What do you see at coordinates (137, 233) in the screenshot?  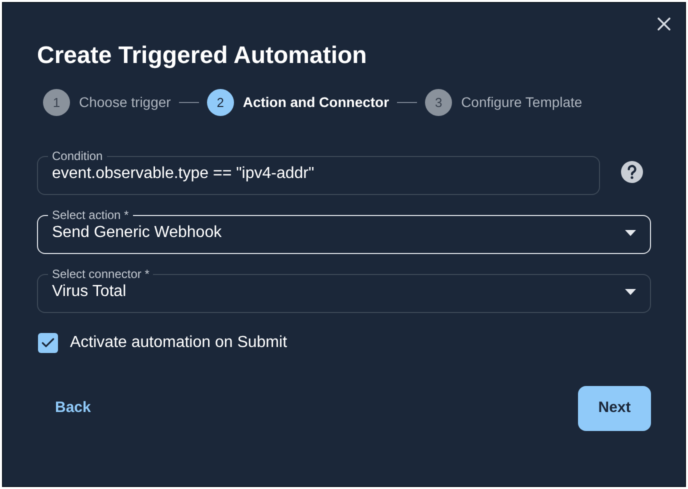 I see `field-value: Send Generic Webhook` at bounding box center [137, 233].